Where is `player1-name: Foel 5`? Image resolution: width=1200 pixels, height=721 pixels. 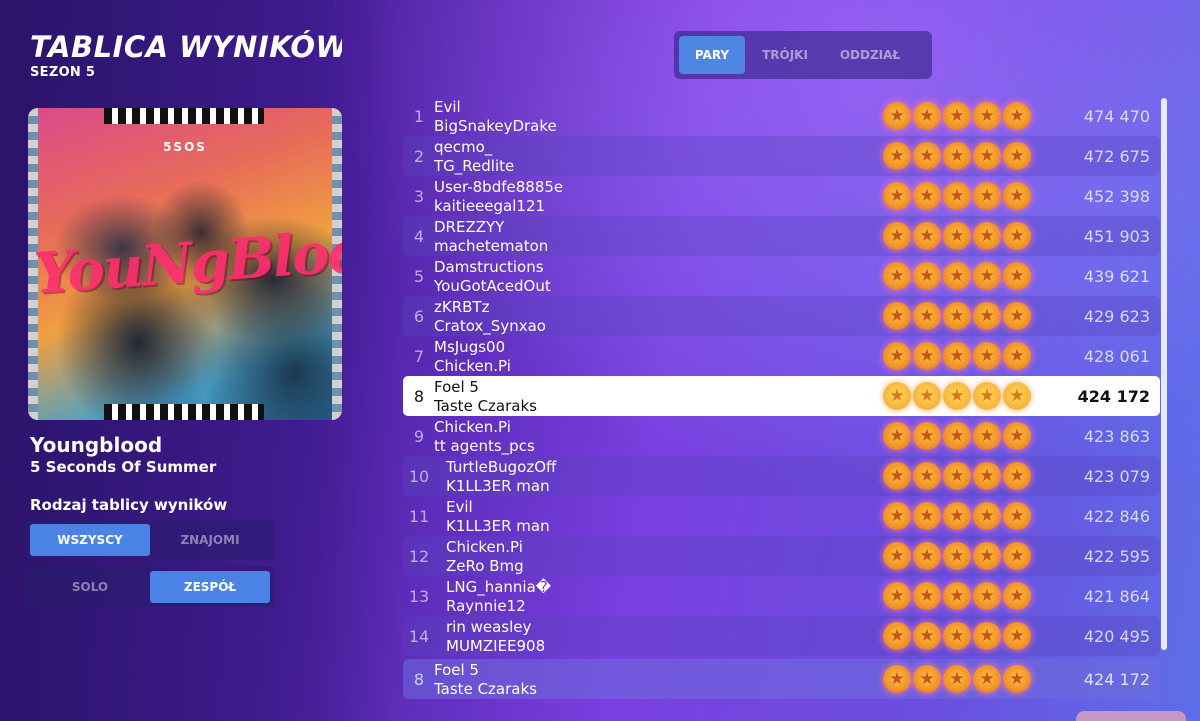 player1-name: Foel 5 is located at coordinates (456, 387).